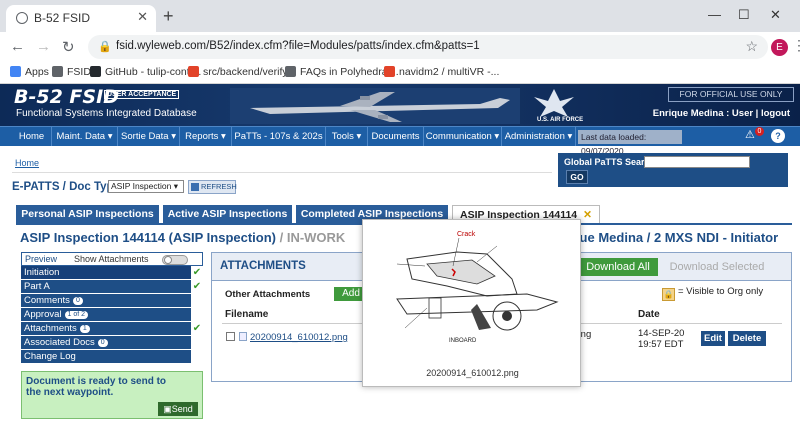 Image resolution: width=800 pixels, height=447 pixels. What do you see at coordinates (112, 273) in the screenshot?
I see `sidebar-item-initiation: Initiation ✔` at bounding box center [112, 273].